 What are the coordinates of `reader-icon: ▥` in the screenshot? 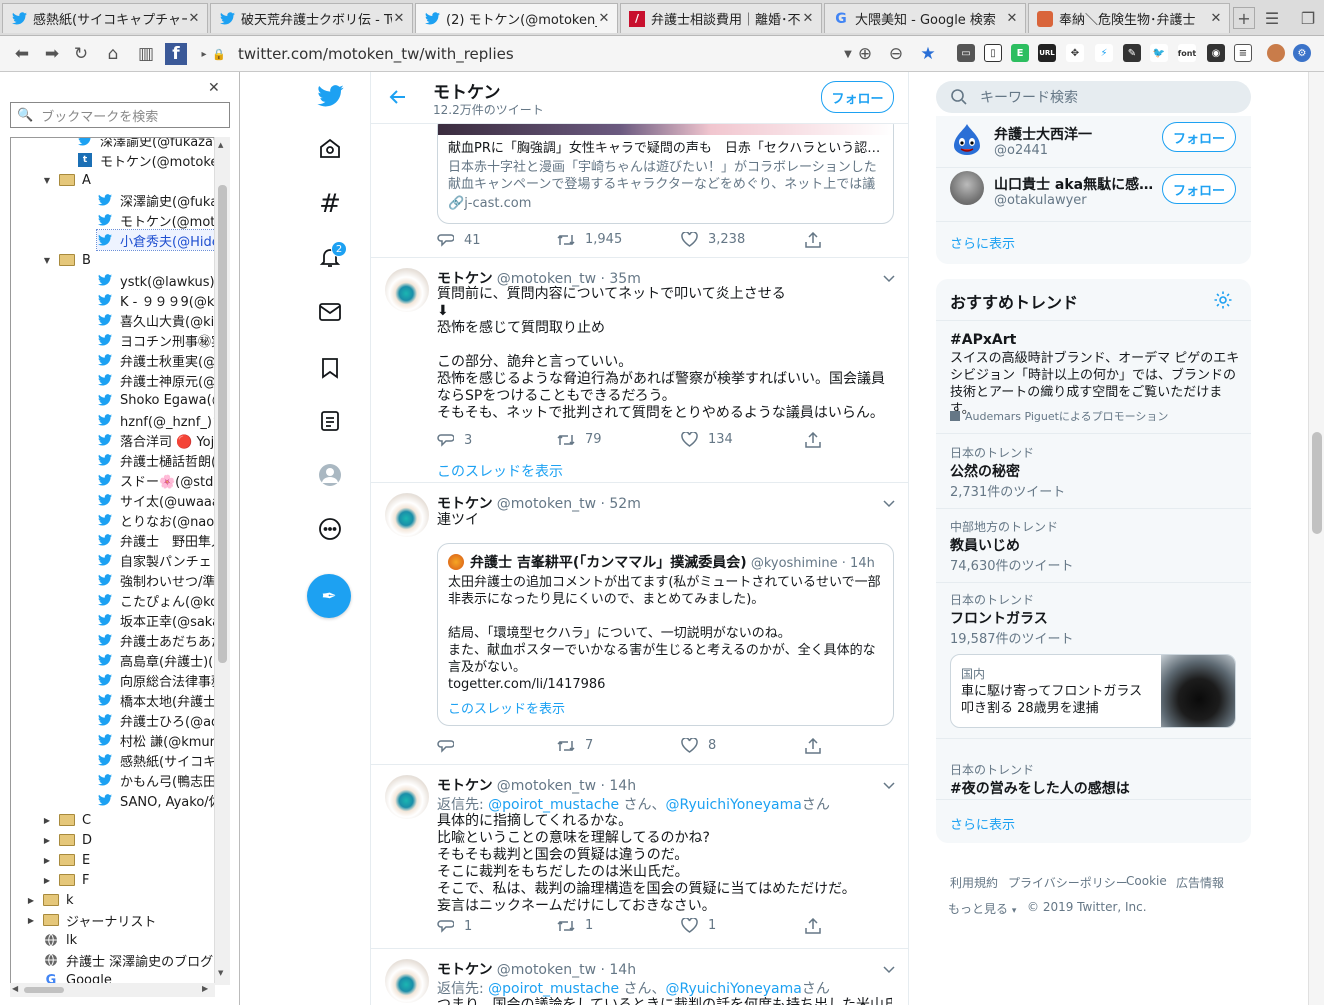 It's located at (146, 54).